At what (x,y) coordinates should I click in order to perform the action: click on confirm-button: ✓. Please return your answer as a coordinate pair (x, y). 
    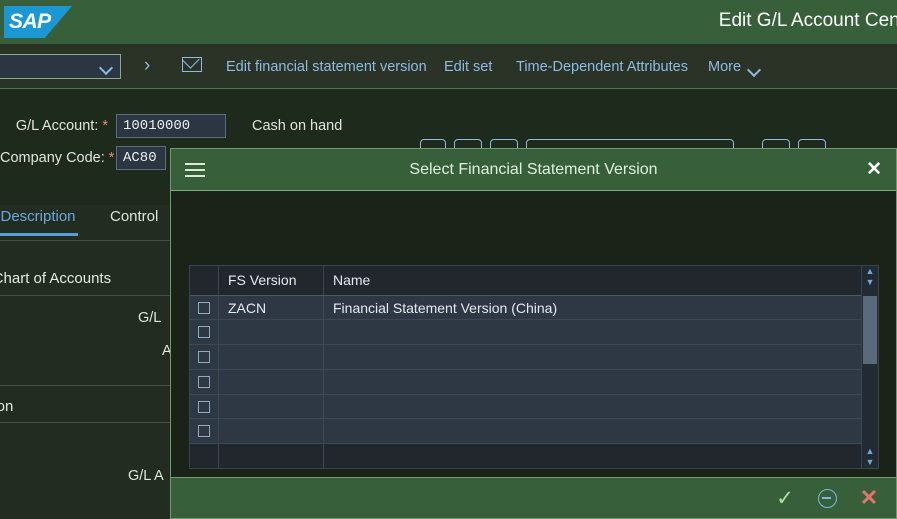
    Looking at the image, I should click on (785, 498).